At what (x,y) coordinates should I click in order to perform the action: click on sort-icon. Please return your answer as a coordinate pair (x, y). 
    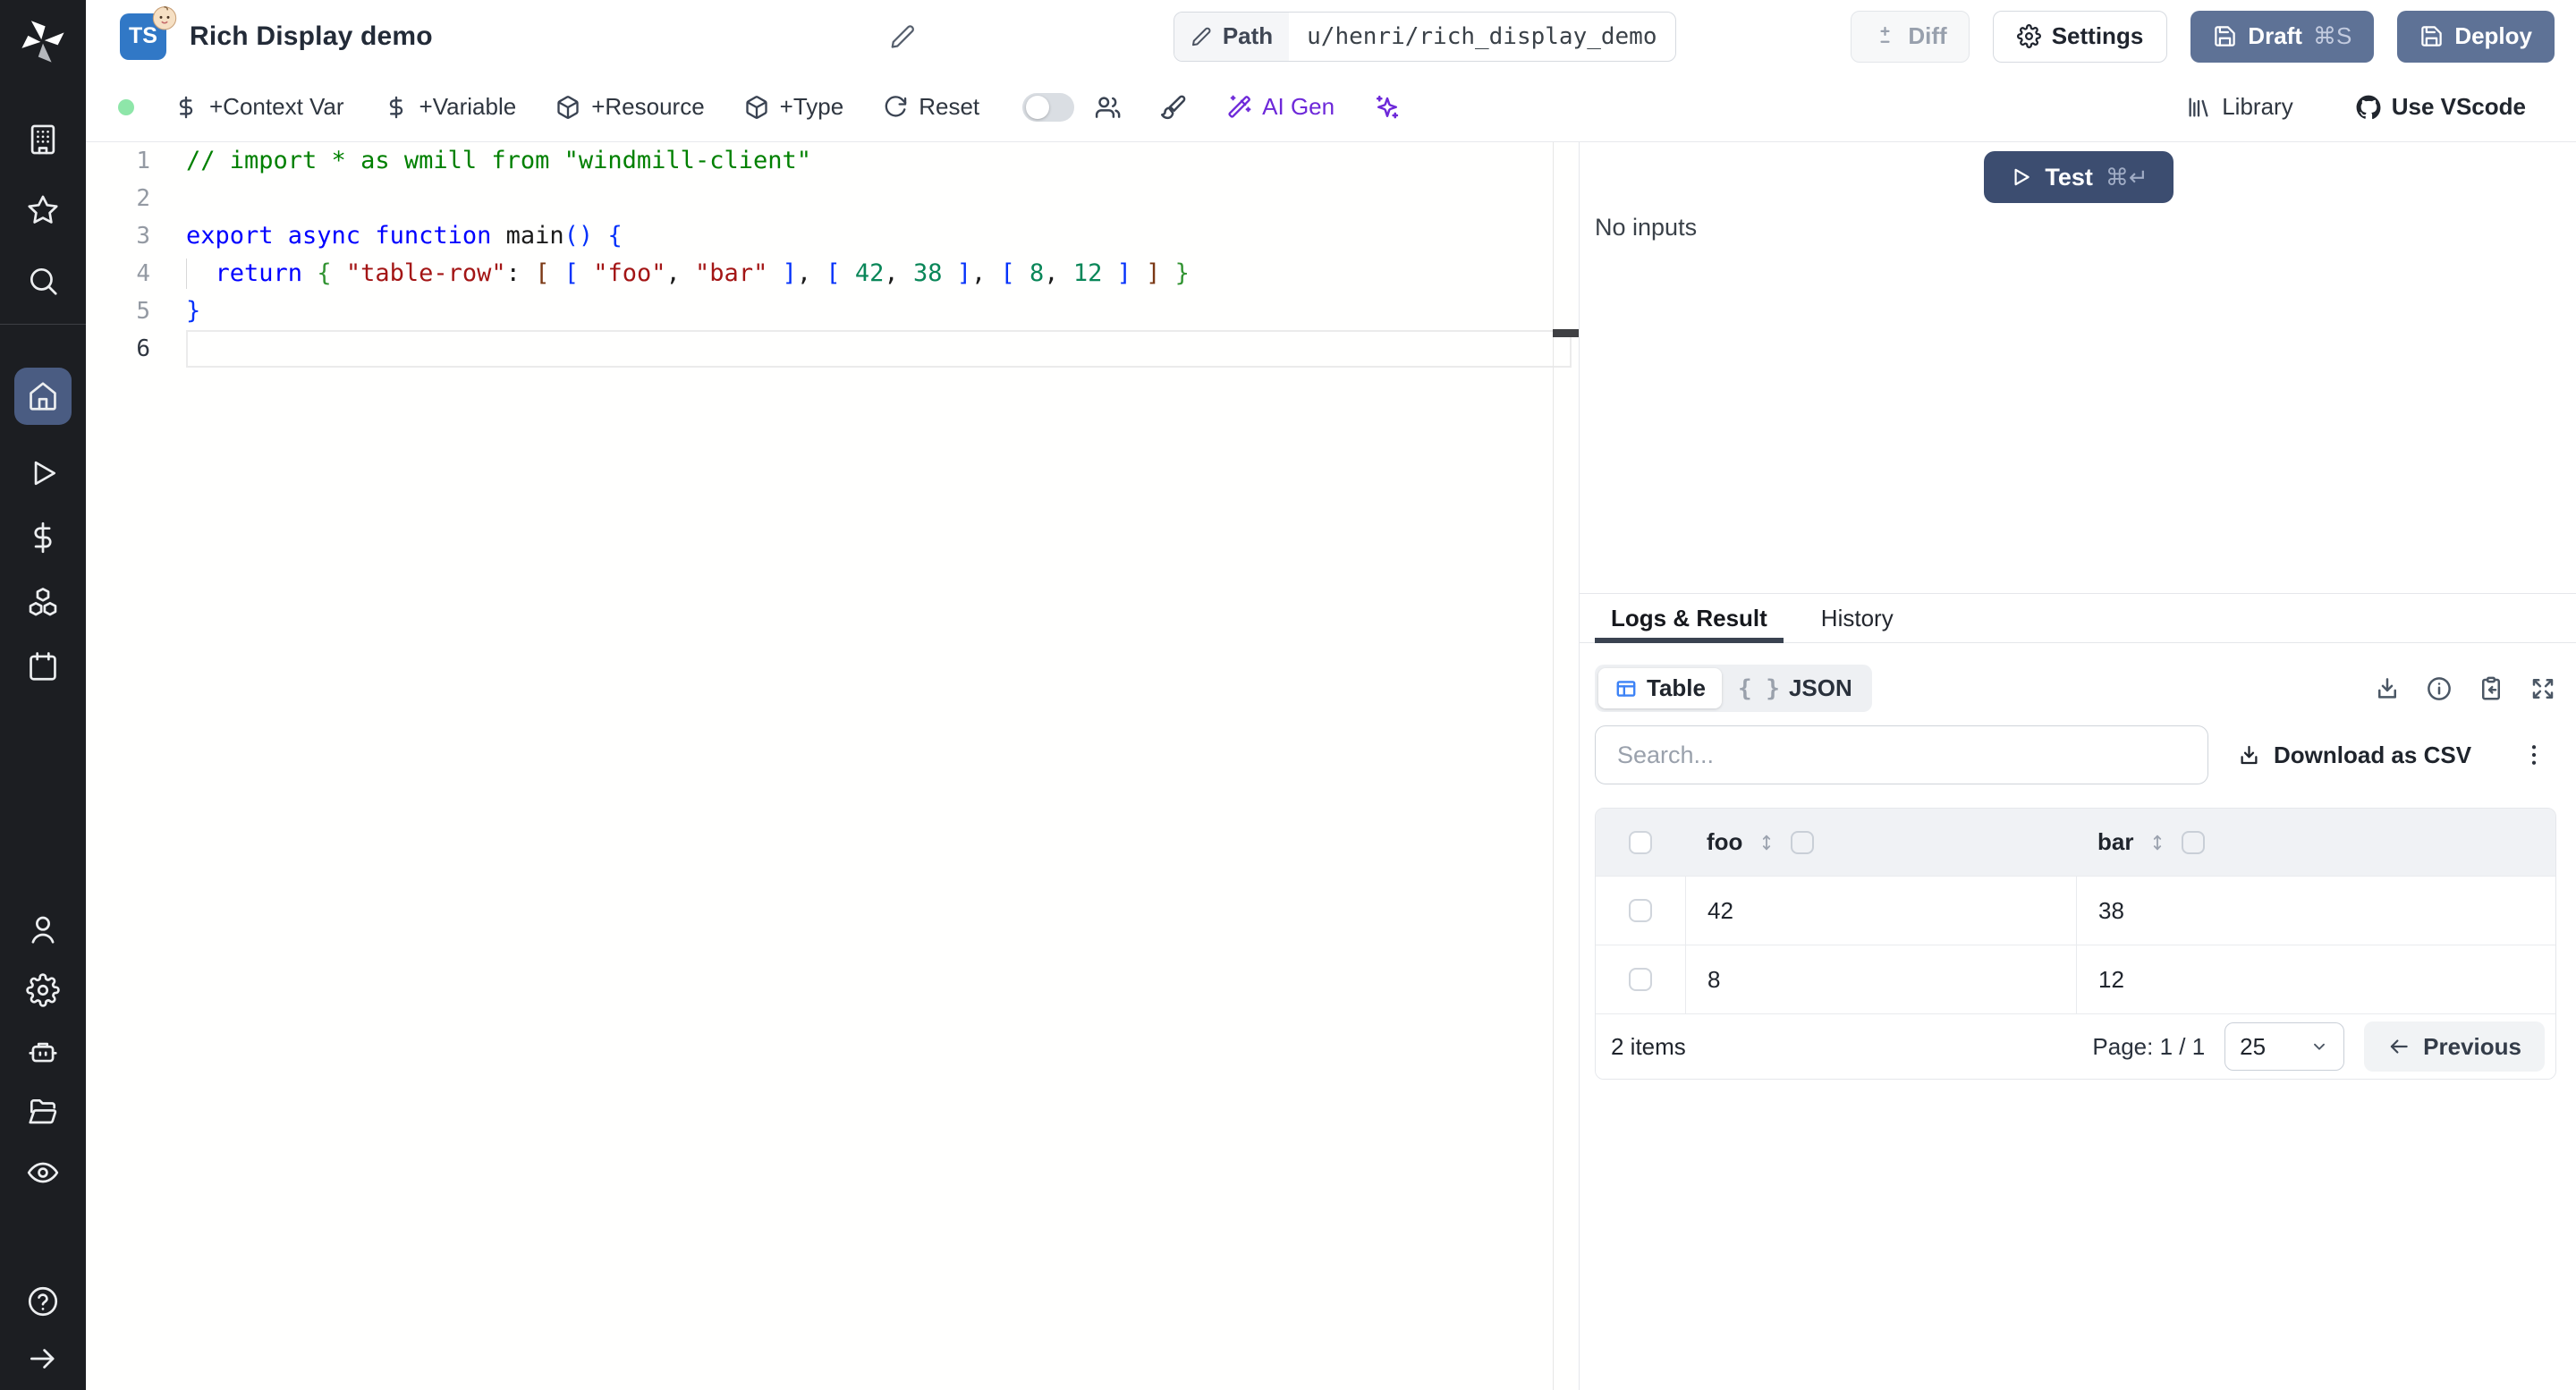
    Looking at the image, I should click on (2158, 842).